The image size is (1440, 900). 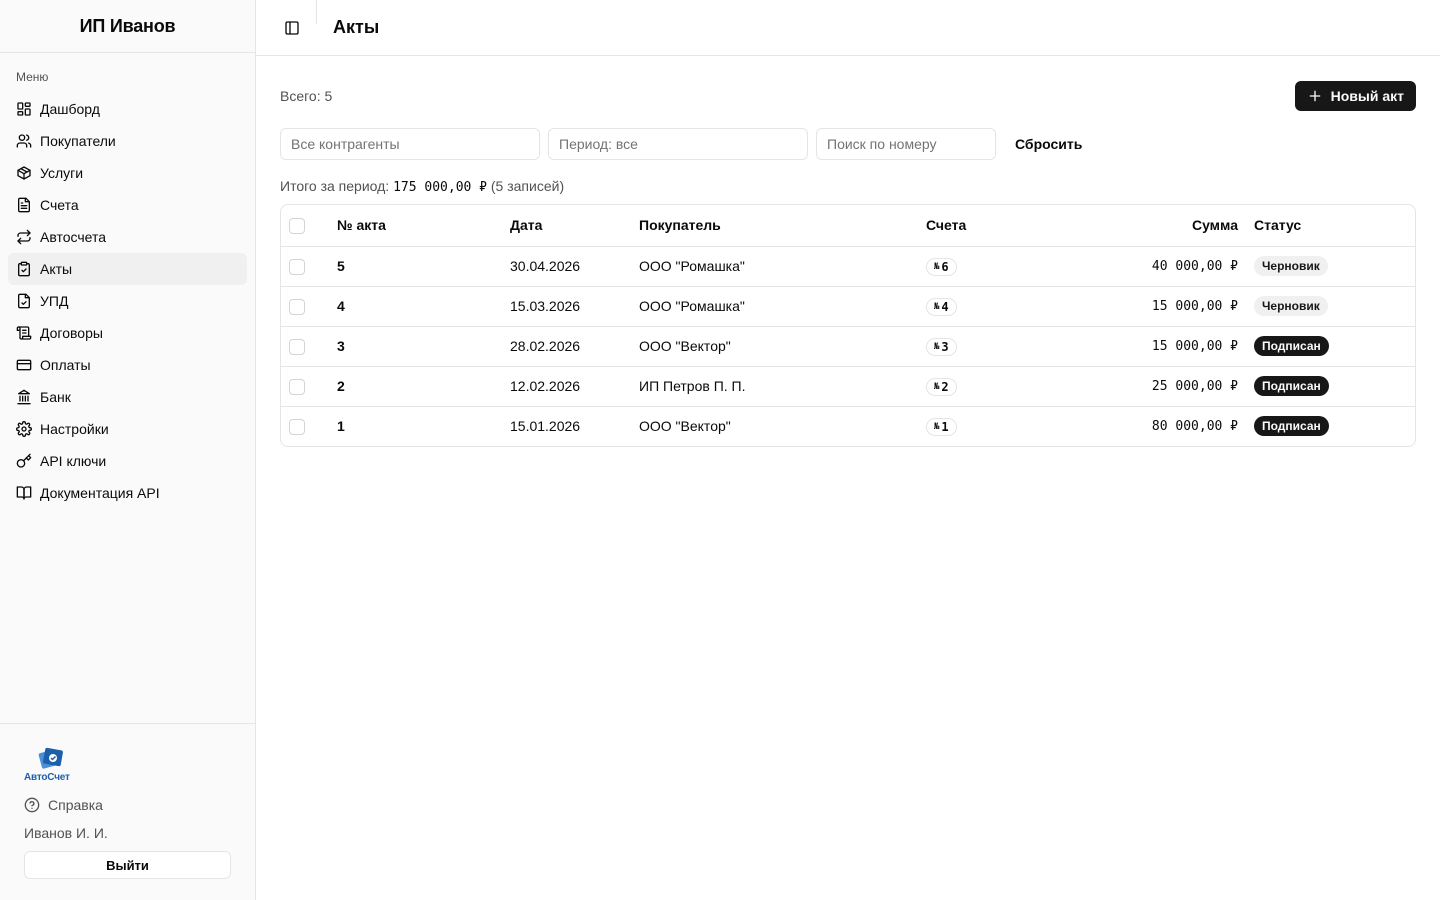 I want to click on logo-text: АвтоСчет, so click(x=47, y=777).